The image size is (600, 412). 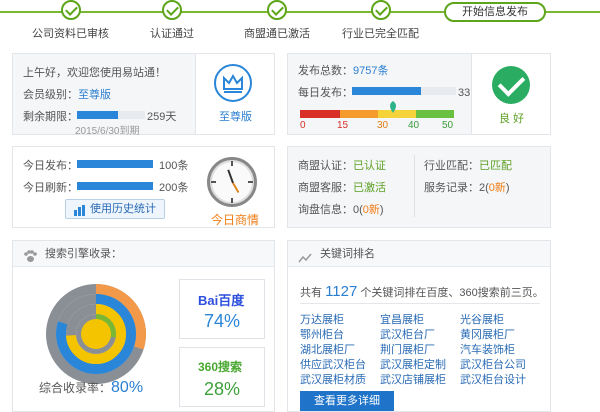 What do you see at coordinates (325, 93) in the screenshot?
I see `daily-label: 每日发布：` at bounding box center [325, 93].